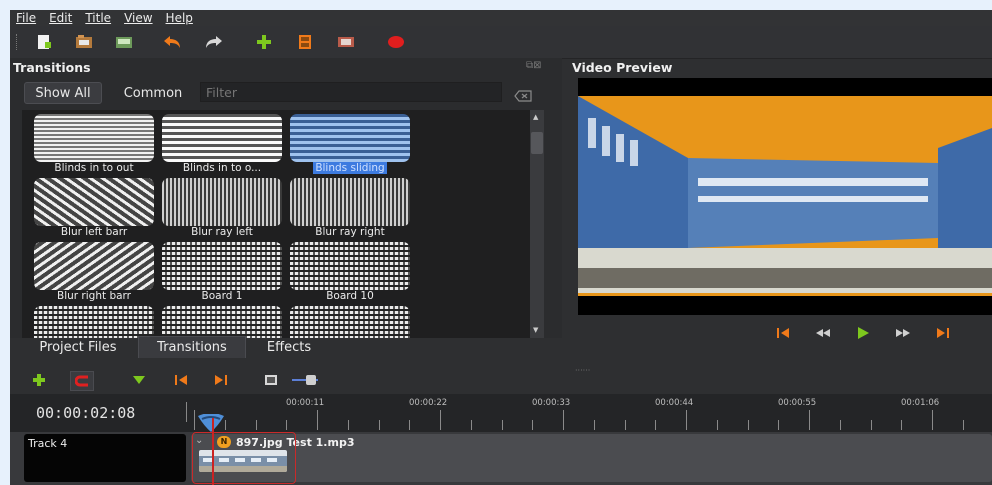 This screenshot has height=485, width=992. What do you see at coordinates (18, 42) in the screenshot?
I see `toolbar-grip` at bounding box center [18, 42].